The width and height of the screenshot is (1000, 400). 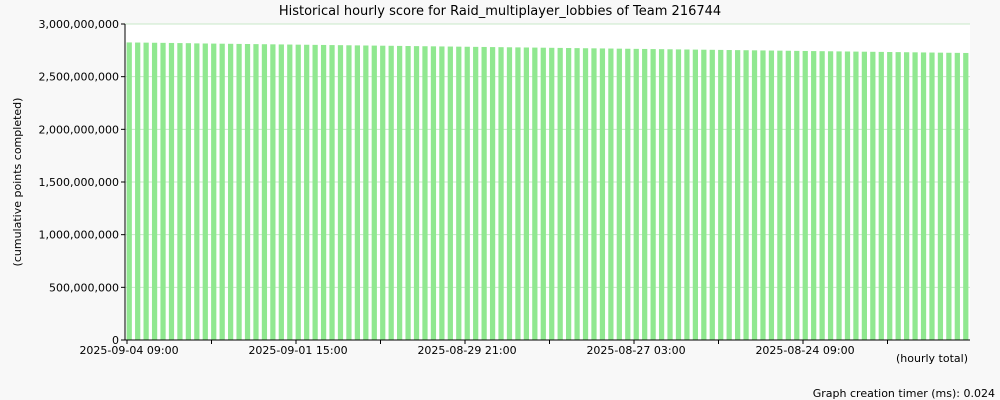 I want to click on y-tick-label: 2,500,000,000, so click(x=79, y=77).